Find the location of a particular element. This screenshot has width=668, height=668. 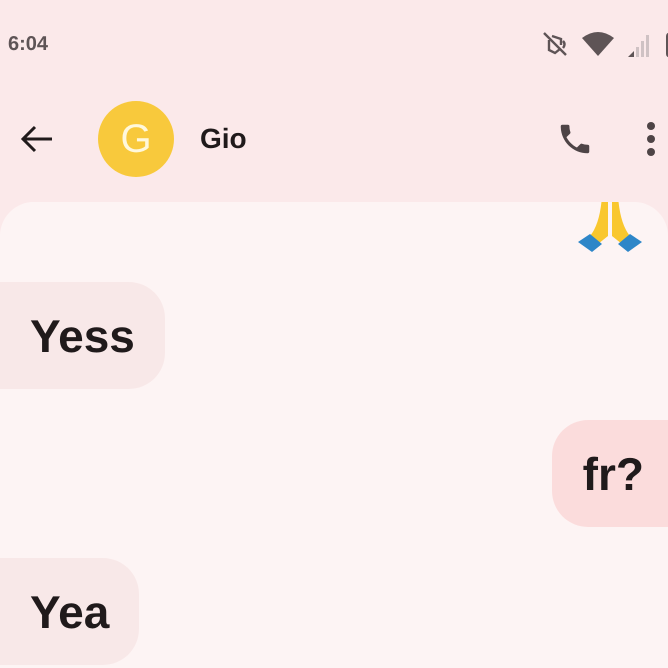

more-options-button is located at coordinates (651, 139).